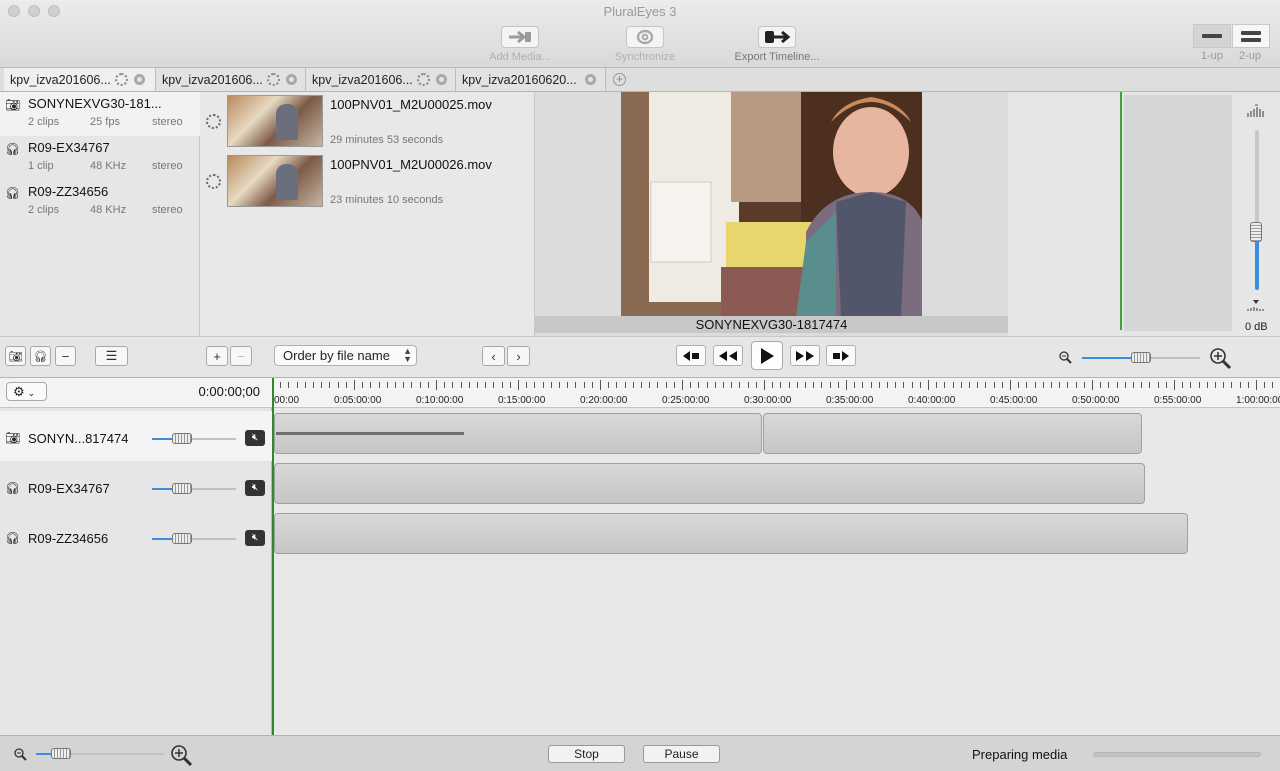  Describe the element at coordinates (136, 436) in the screenshot. I see `track-header: 📷︎ SONYN...817474 🔇︎` at that location.